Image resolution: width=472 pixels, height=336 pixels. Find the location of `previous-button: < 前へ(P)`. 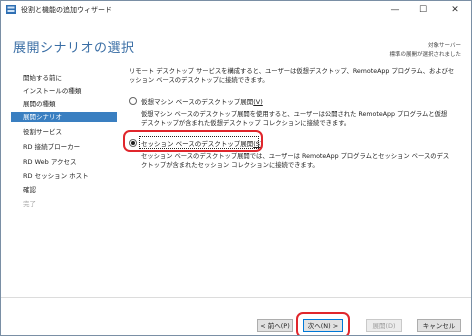

previous-button: < 前へ(P) is located at coordinates (275, 325).